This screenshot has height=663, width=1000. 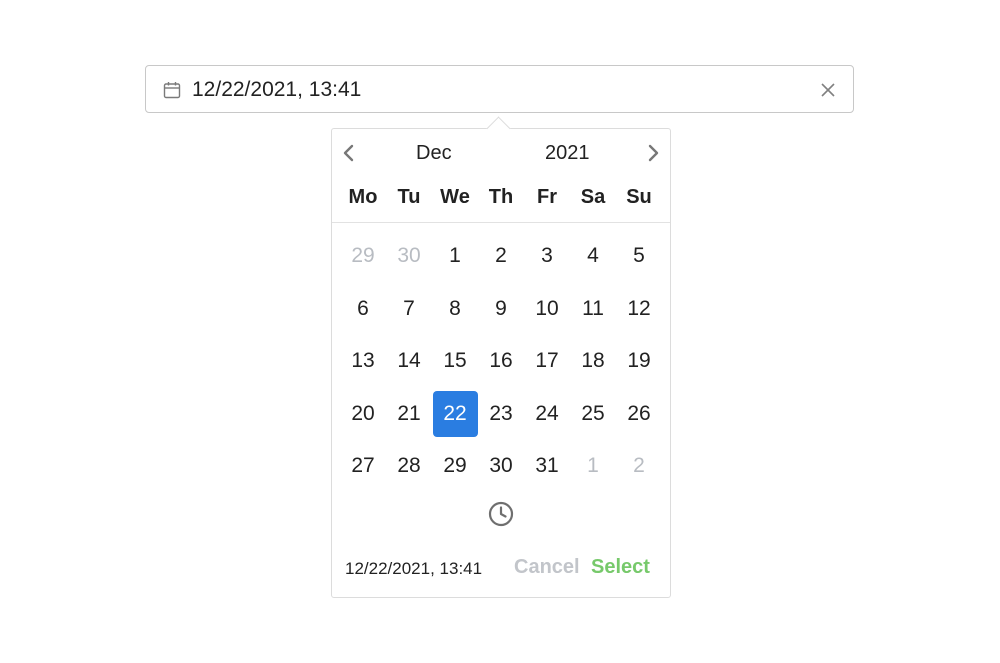 I want to click on day-label: 13, so click(x=363, y=361).